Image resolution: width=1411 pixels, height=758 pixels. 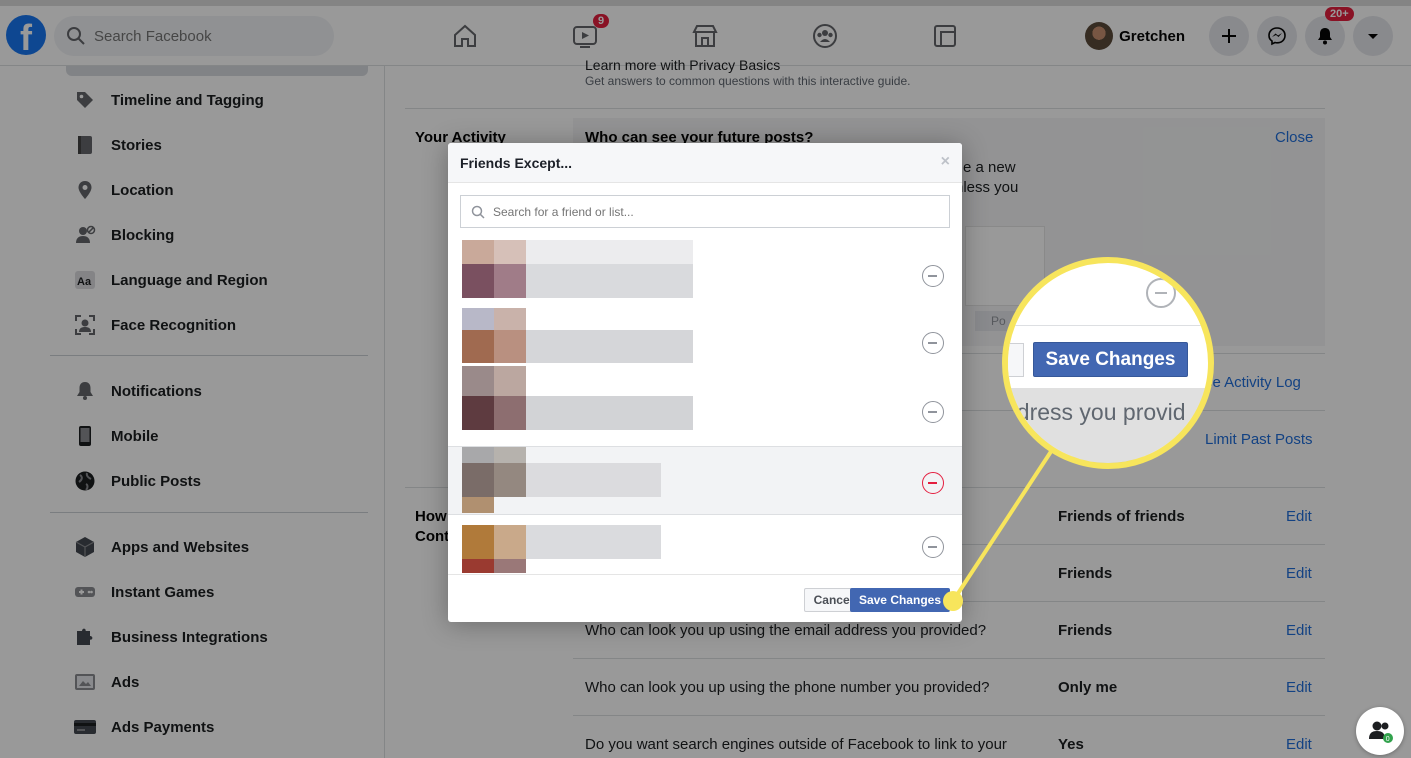 What do you see at coordinates (1002, 525) in the screenshot?
I see `callout-line` at bounding box center [1002, 525].